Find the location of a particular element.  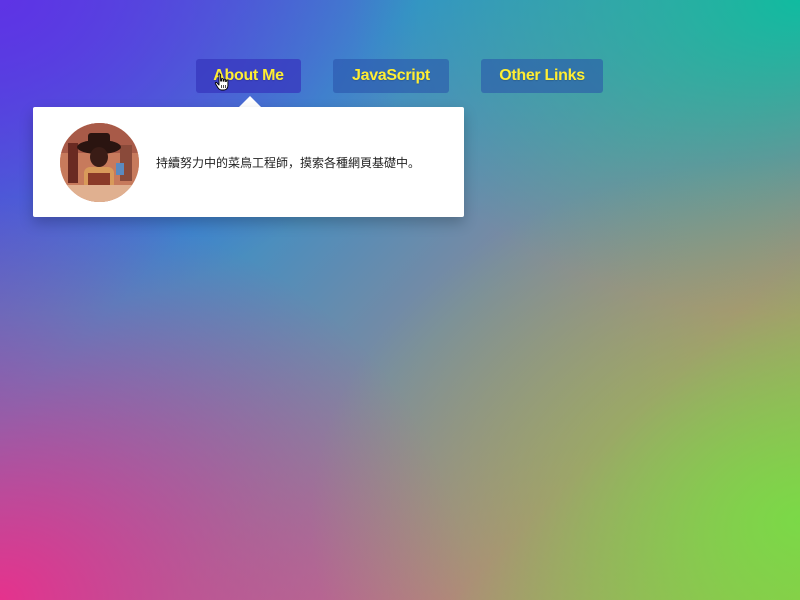

about-me-dropdown: 持續努力中的菜鳥工程師，摸索各種網頁基礎中。 is located at coordinates (248, 162).